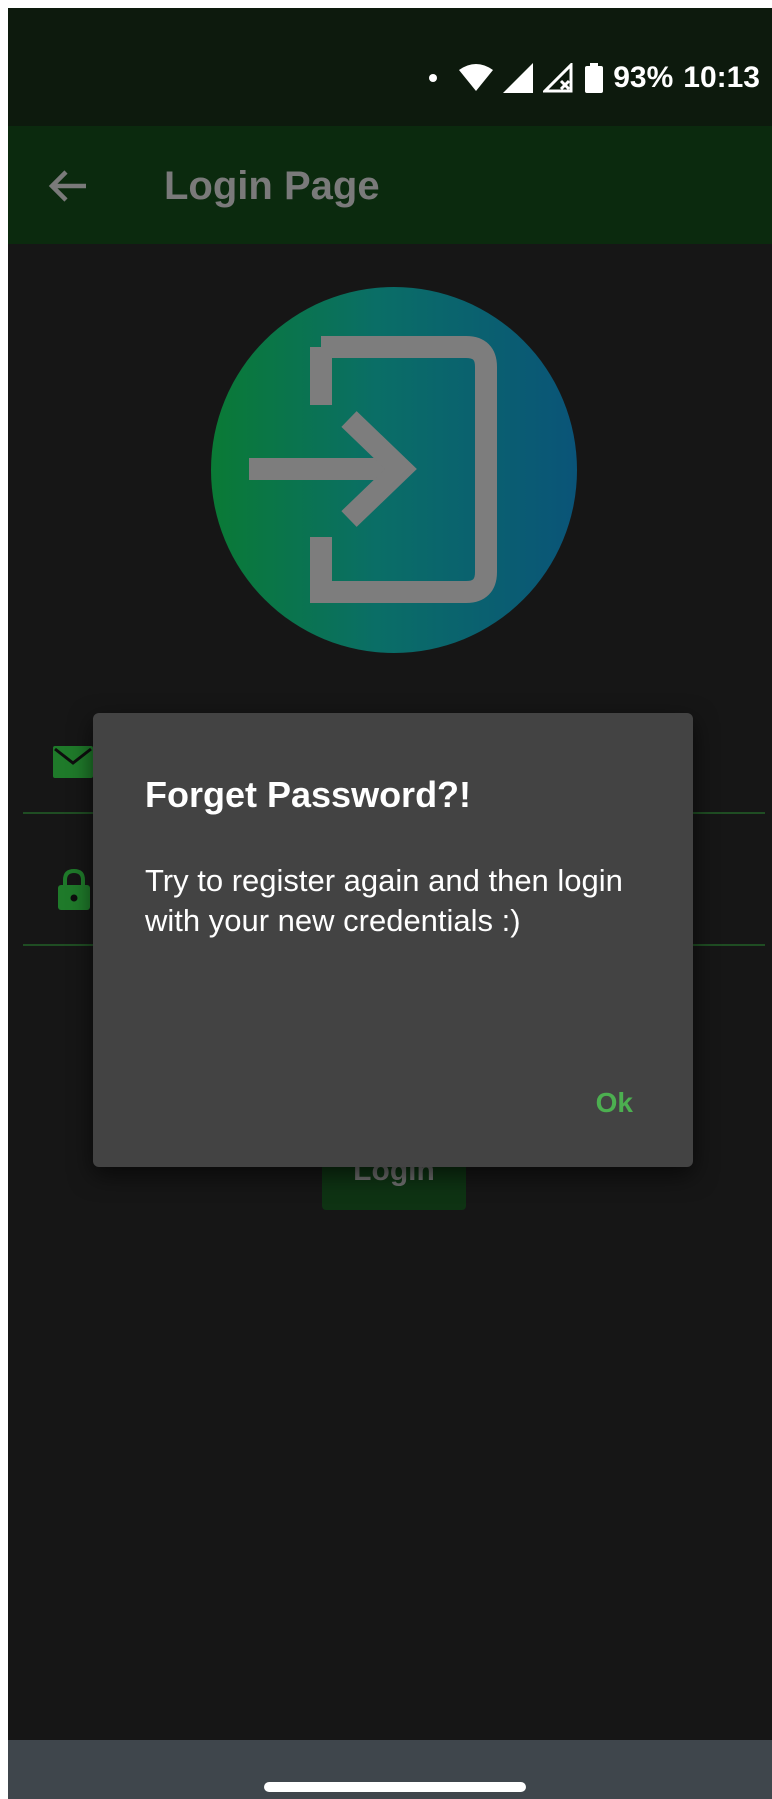 Image resolution: width=772 pixels, height=1799 pixels. What do you see at coordinates (614, 1103) in the screenshot?
I see `ok-button: Ok` at bounding box center [614, 1103].